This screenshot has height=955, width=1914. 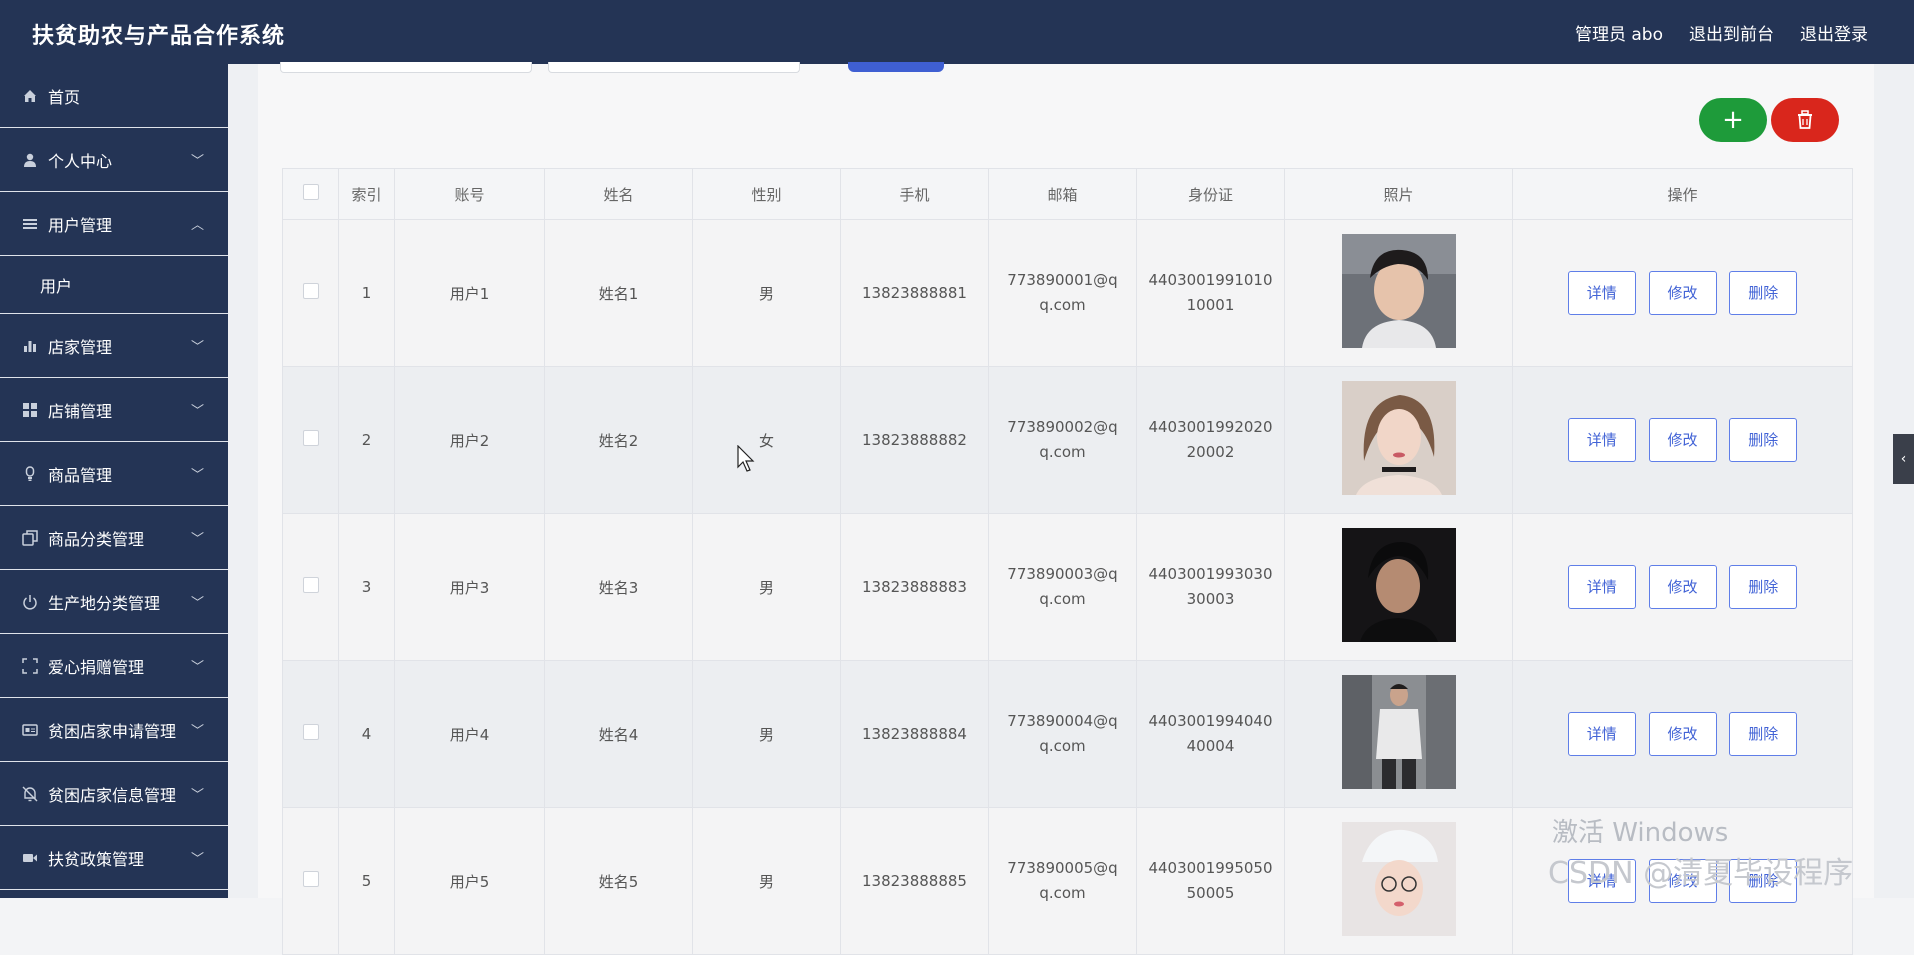 What do you see at coordinates (1619, 32) in the screenshot?
I see `admin-user-link: 管理员 abo` at bounding box center [1619, 32].